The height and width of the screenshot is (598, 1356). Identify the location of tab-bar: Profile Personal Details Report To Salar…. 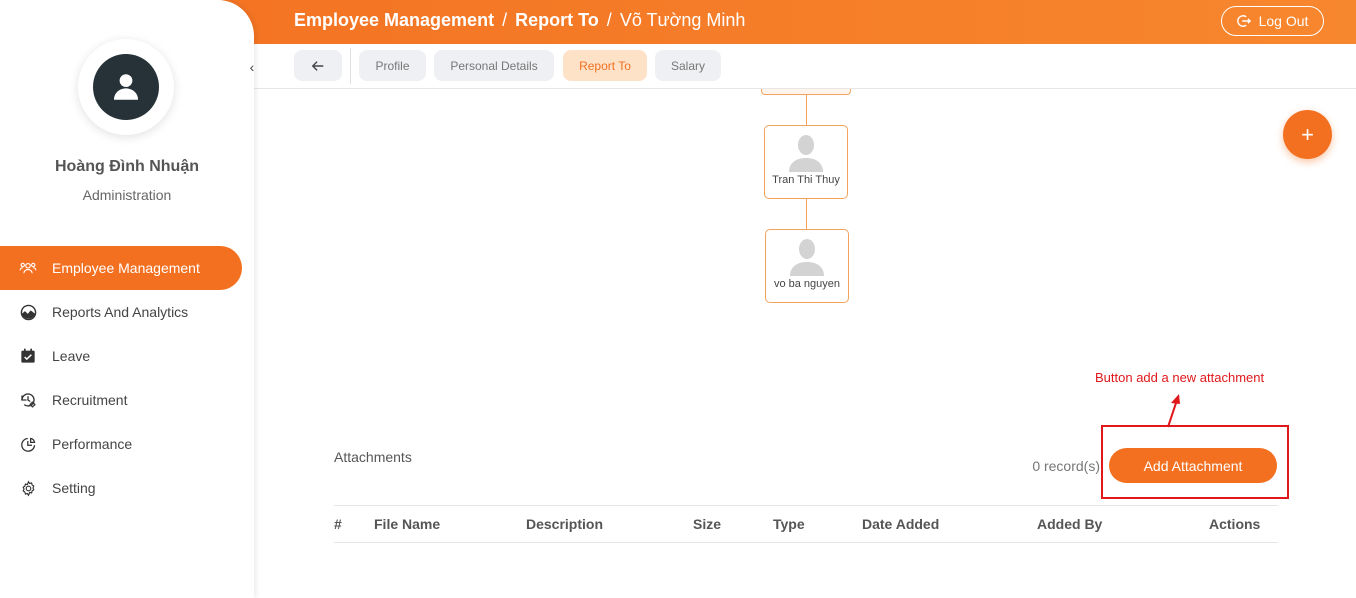
(805, 66).